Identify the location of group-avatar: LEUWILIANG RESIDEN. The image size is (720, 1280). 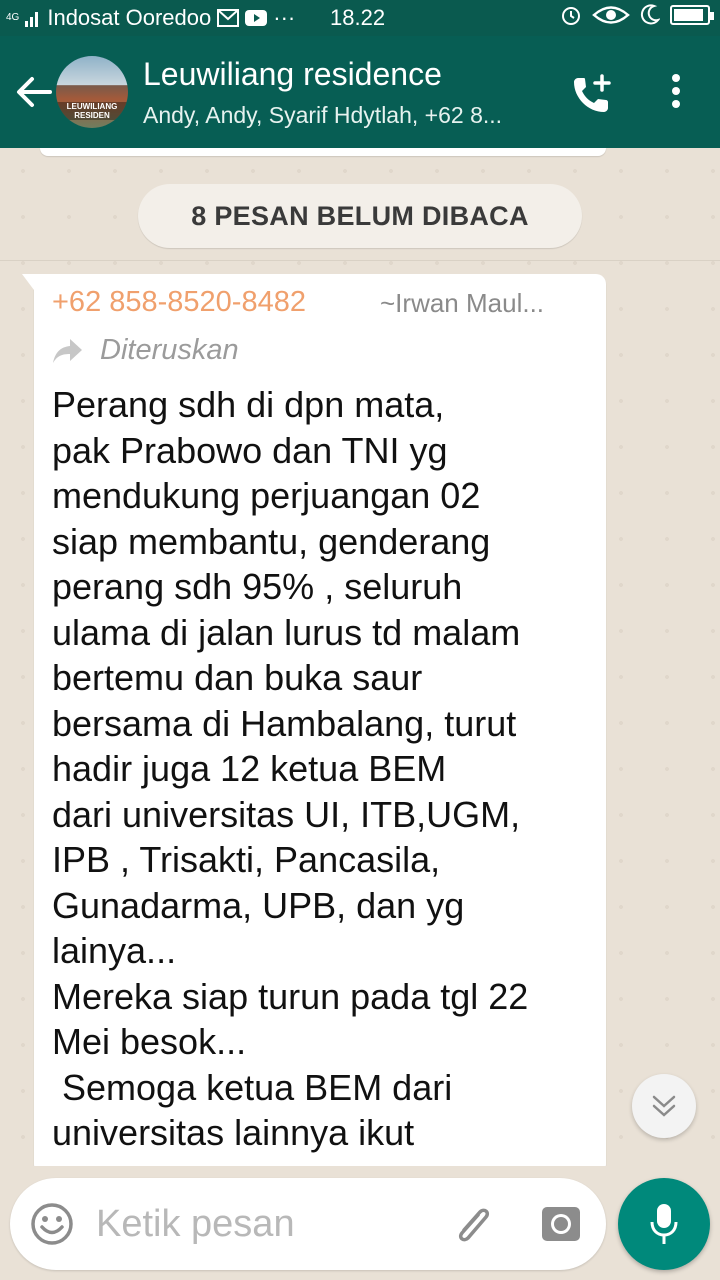
(92, 92).